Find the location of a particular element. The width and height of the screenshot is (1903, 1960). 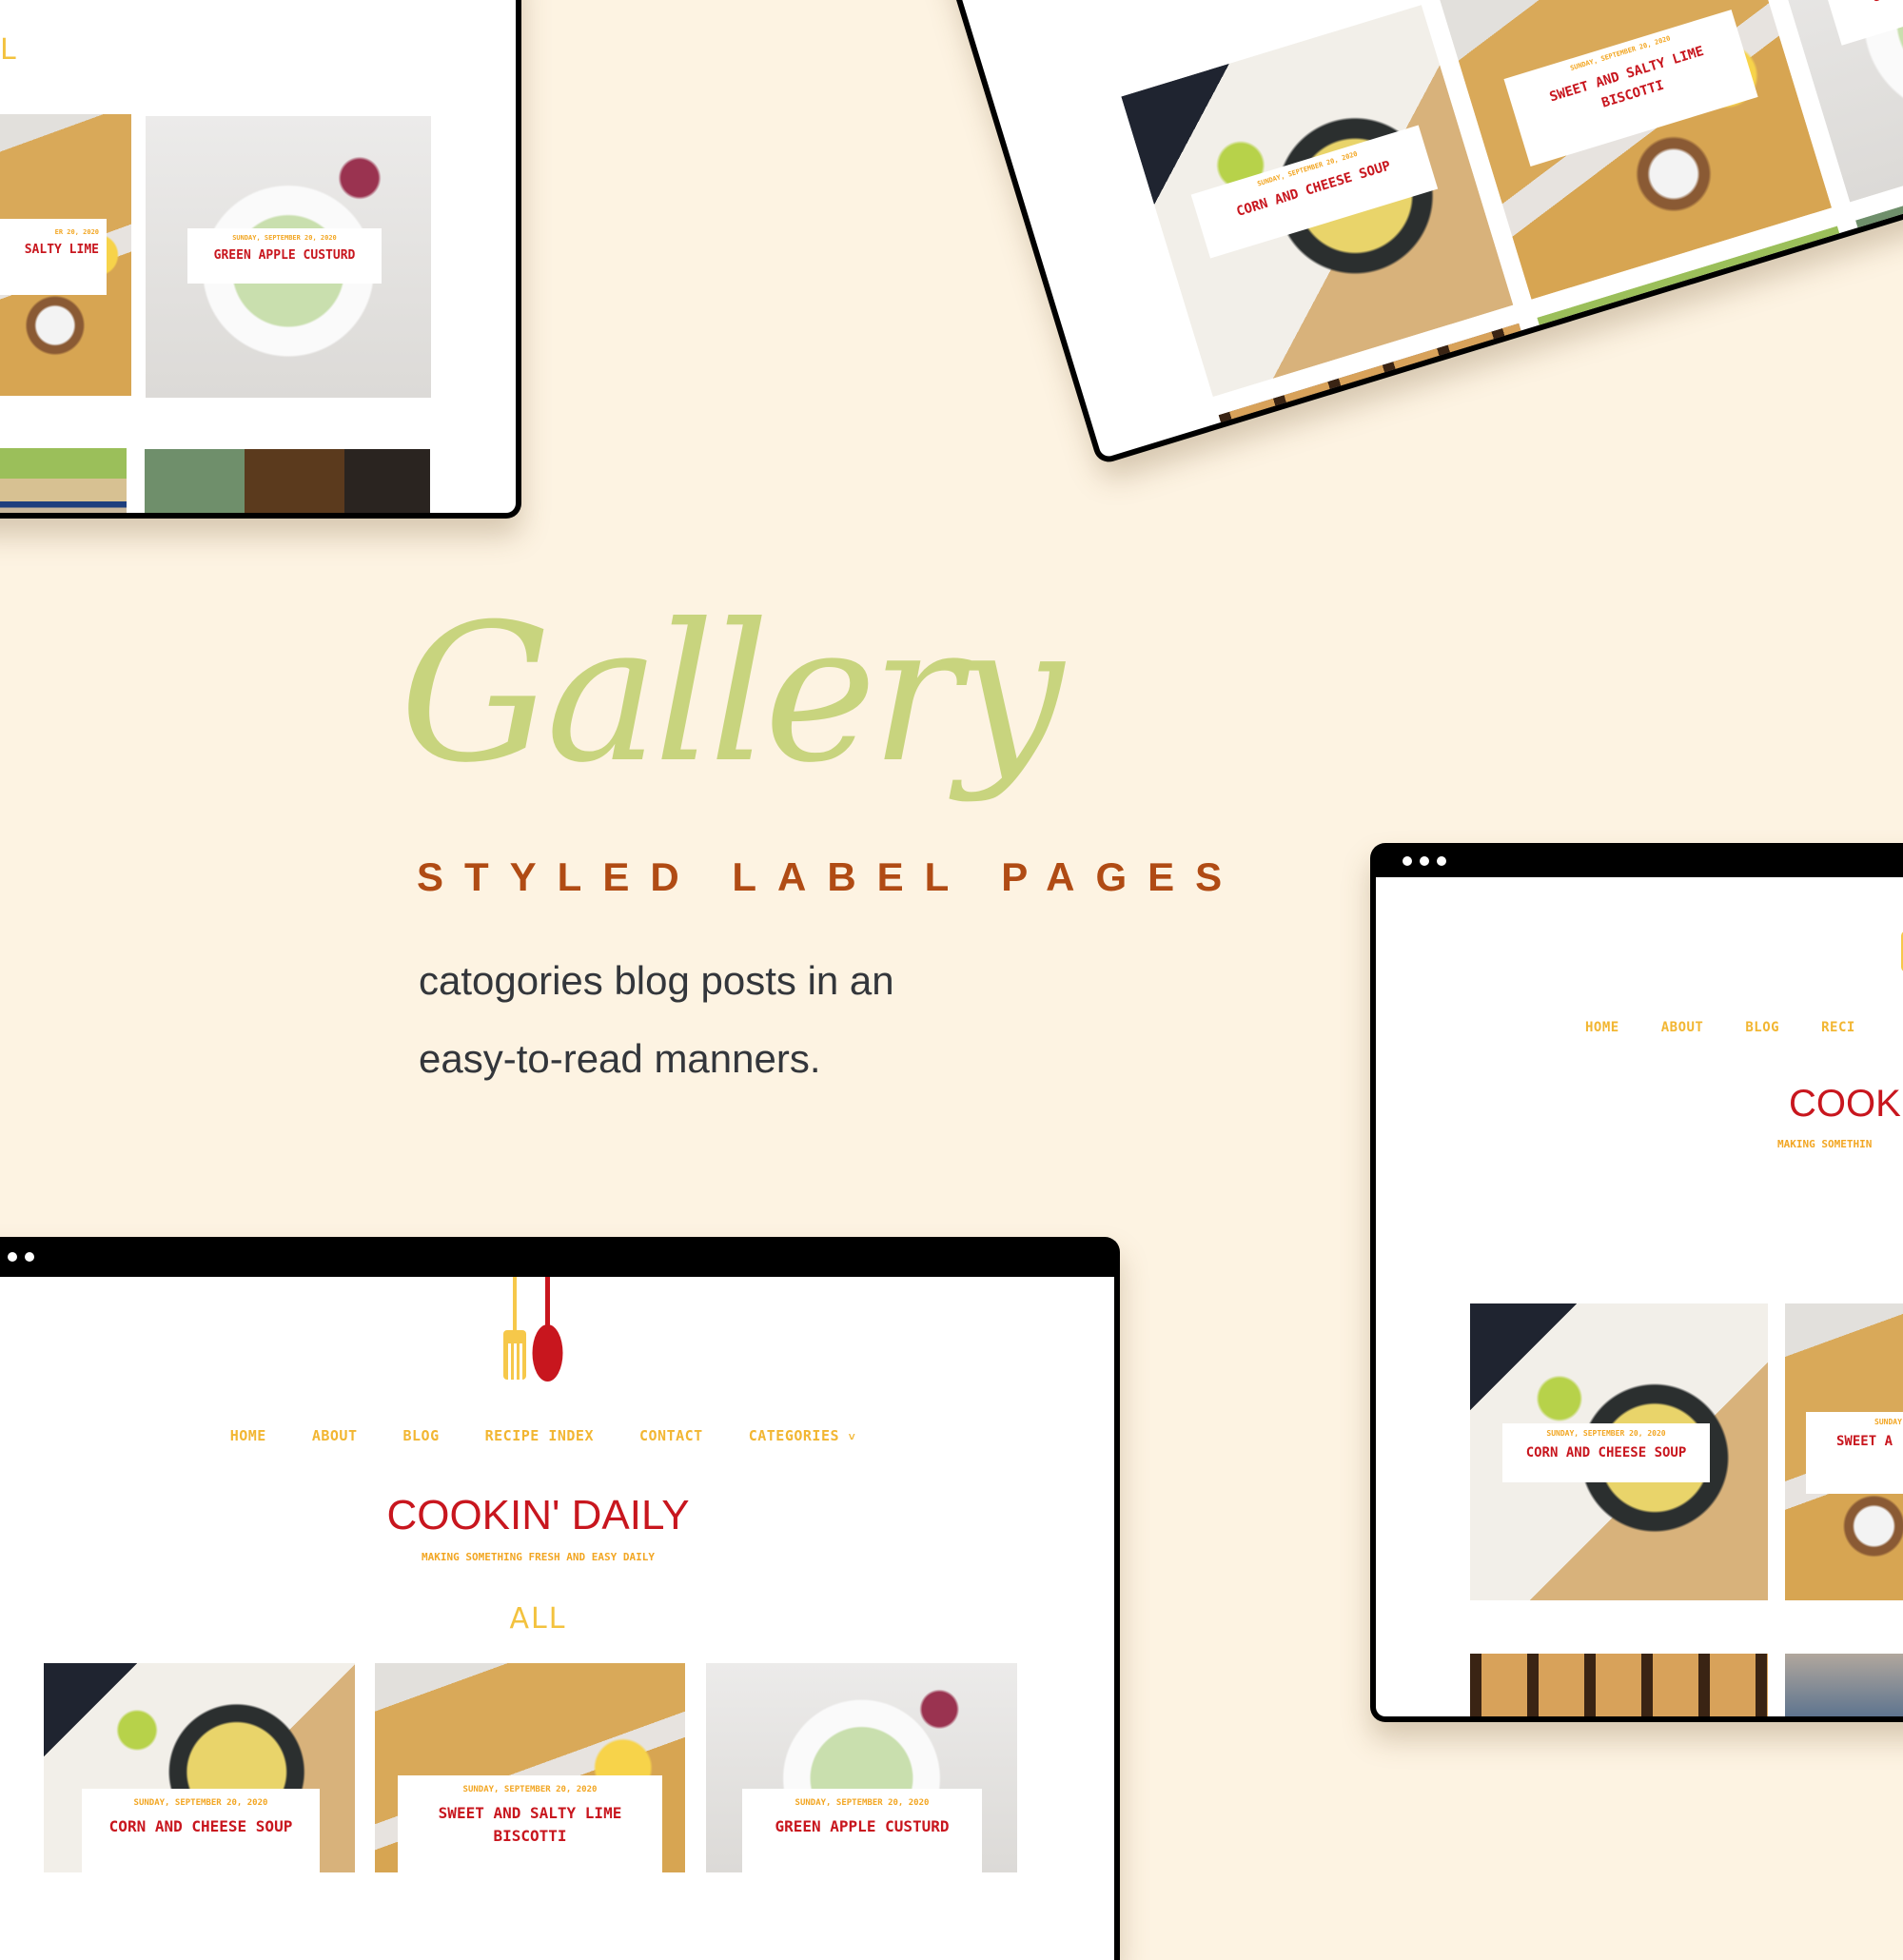

post-caption: ER 20, 2020 SALTY LIME TTI is located at coordinates (54, 257).